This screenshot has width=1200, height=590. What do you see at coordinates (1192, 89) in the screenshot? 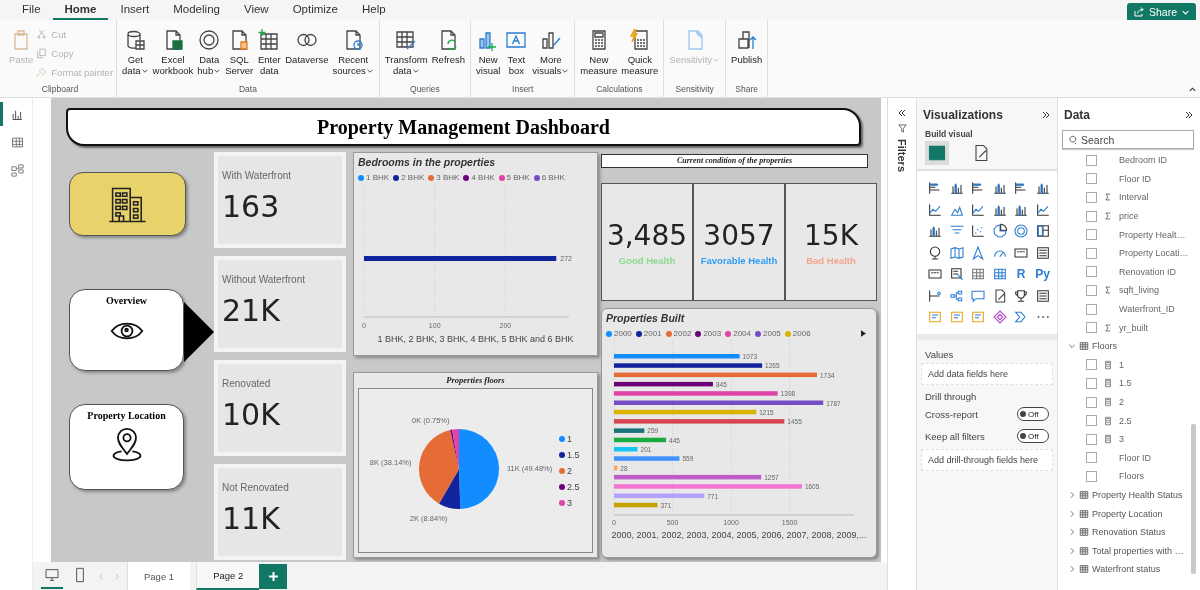
I see `collapse-ribbon-icon` at bounding box center [1192, 89].